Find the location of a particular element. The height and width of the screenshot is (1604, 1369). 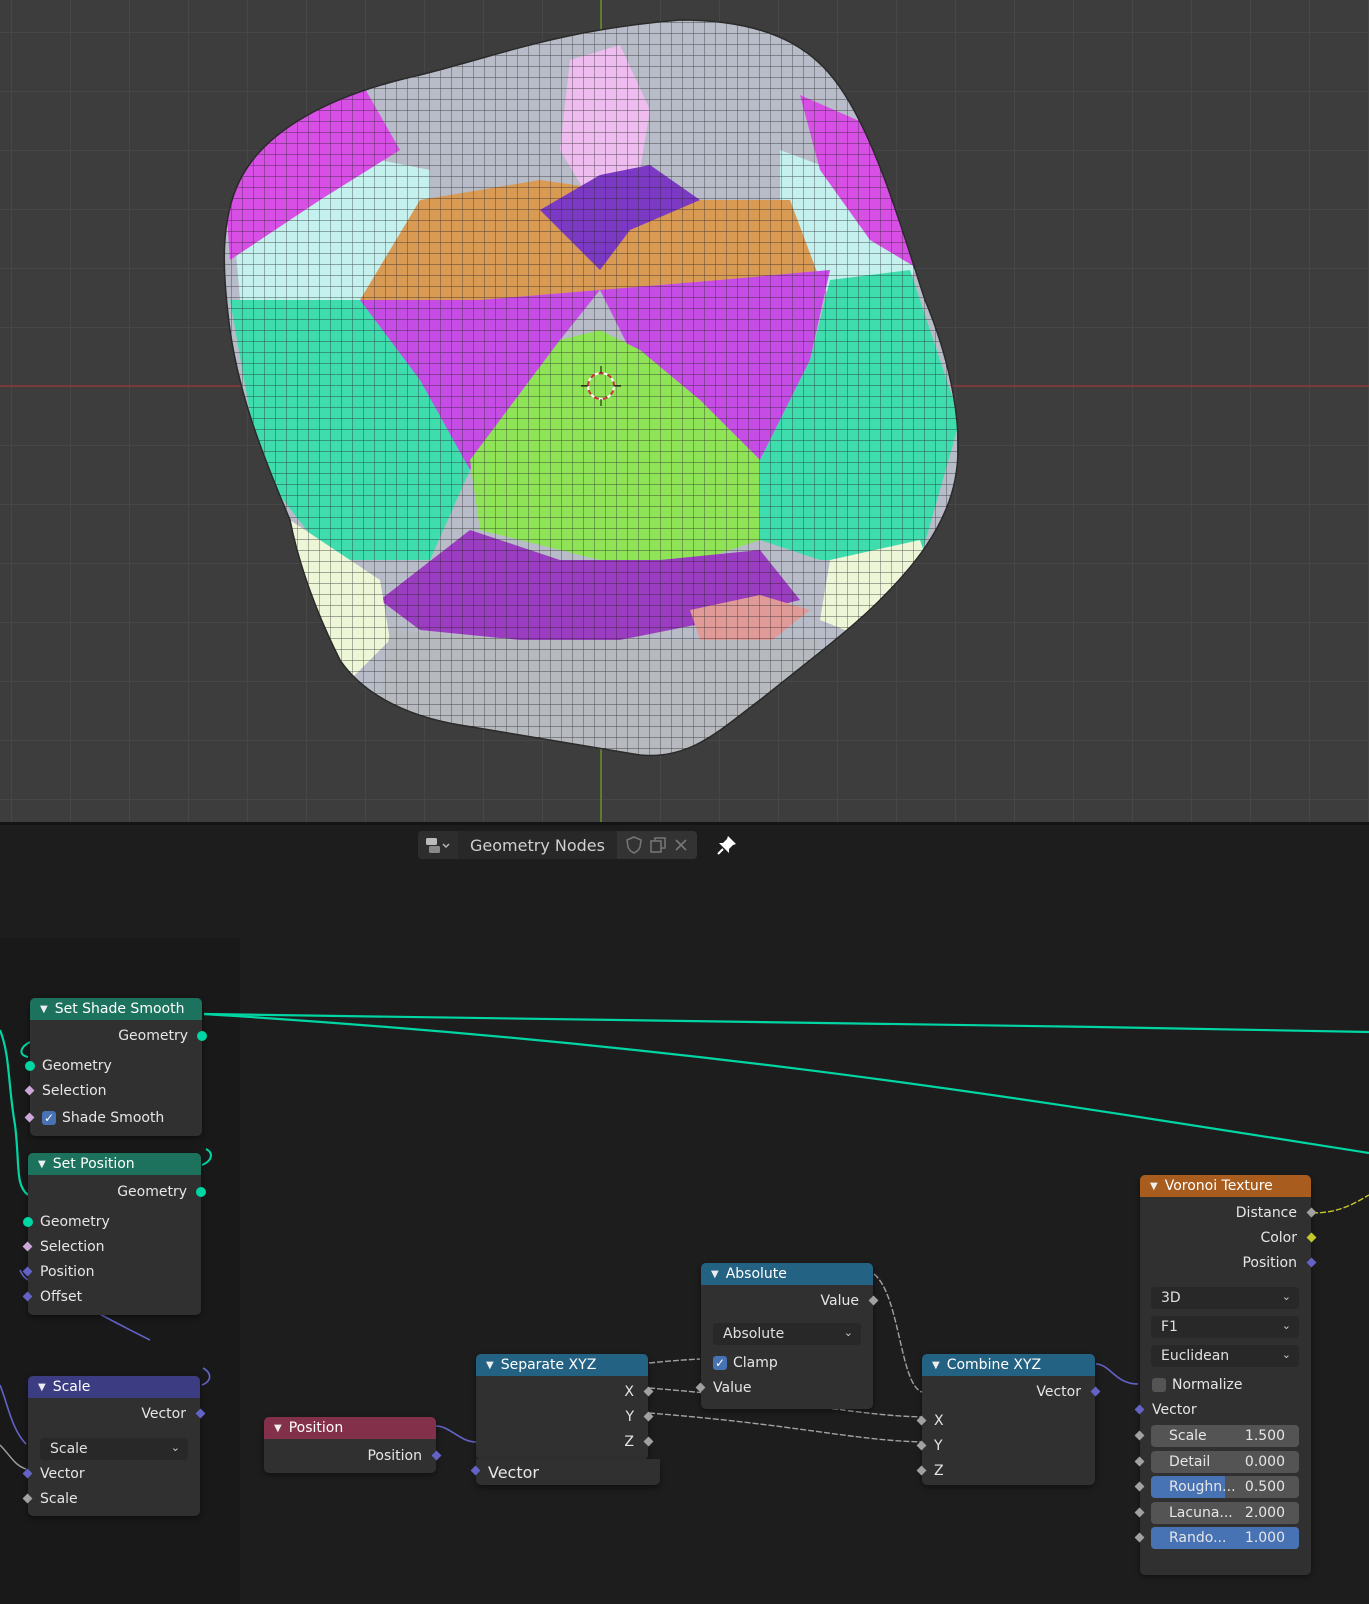

normalize-row: Normalize is located at coordinates (1225, 1385).